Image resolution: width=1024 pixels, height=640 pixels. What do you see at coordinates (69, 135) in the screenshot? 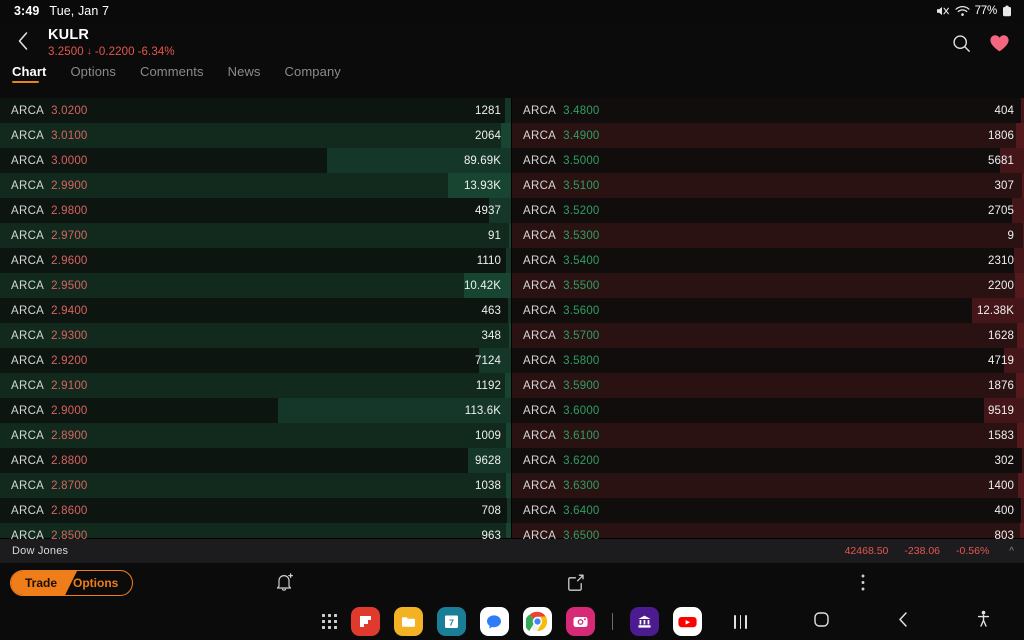
I see `row-price: 3.0100` at bounding box center [69, 135].